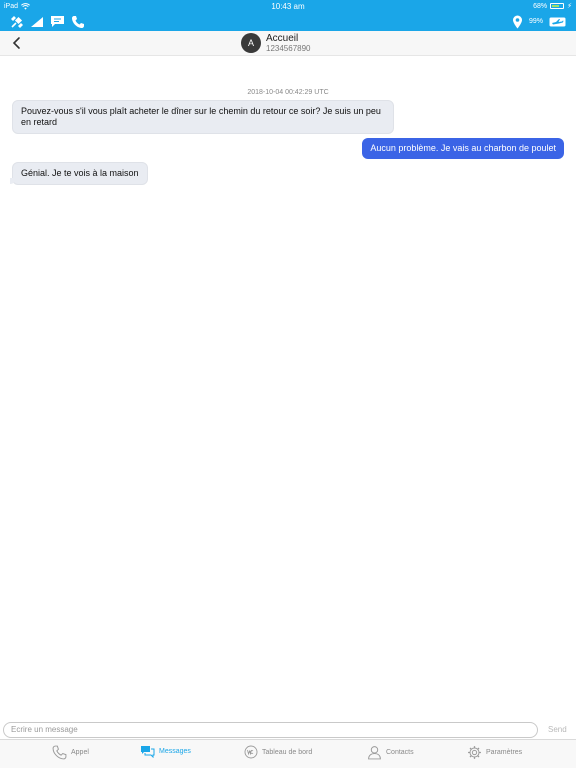 The height and width of the screenshot is (768, 576). I want to click on message-input, so click(270, 729).